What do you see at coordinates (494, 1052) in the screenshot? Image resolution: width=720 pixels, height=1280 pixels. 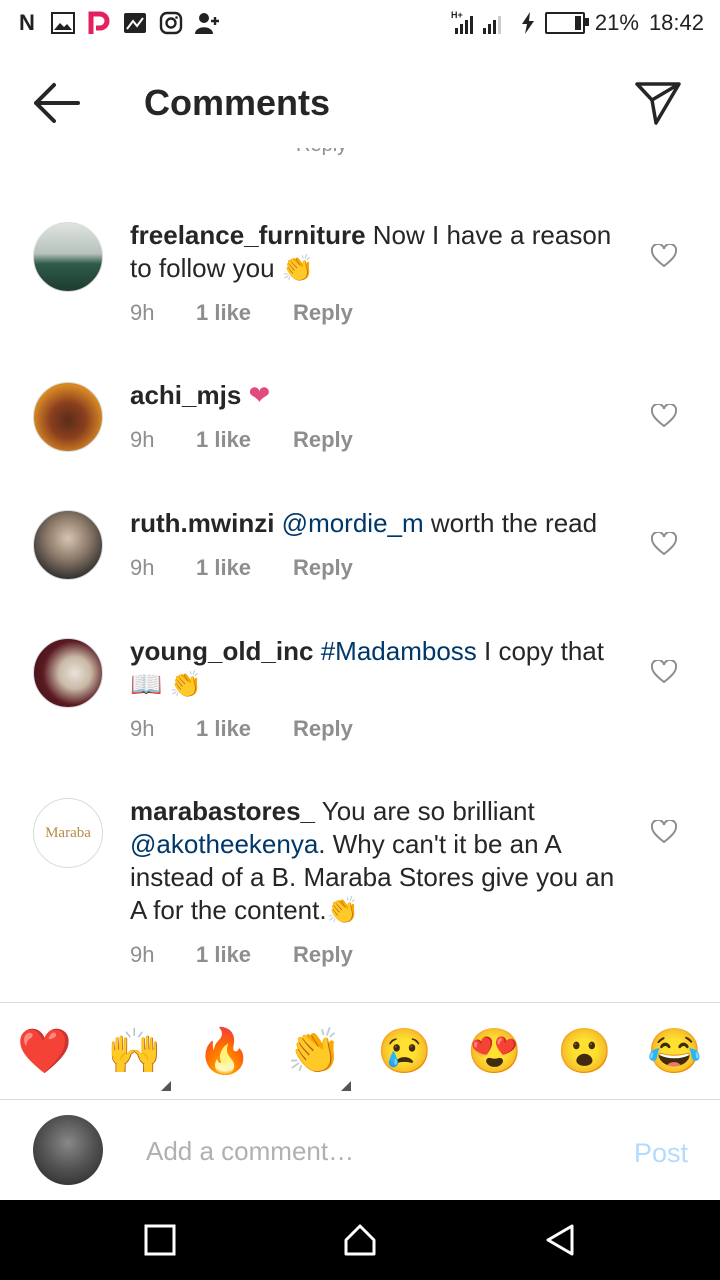 I see `emoji-heart-eyes: 😍` at bounding box center [494, 1052].